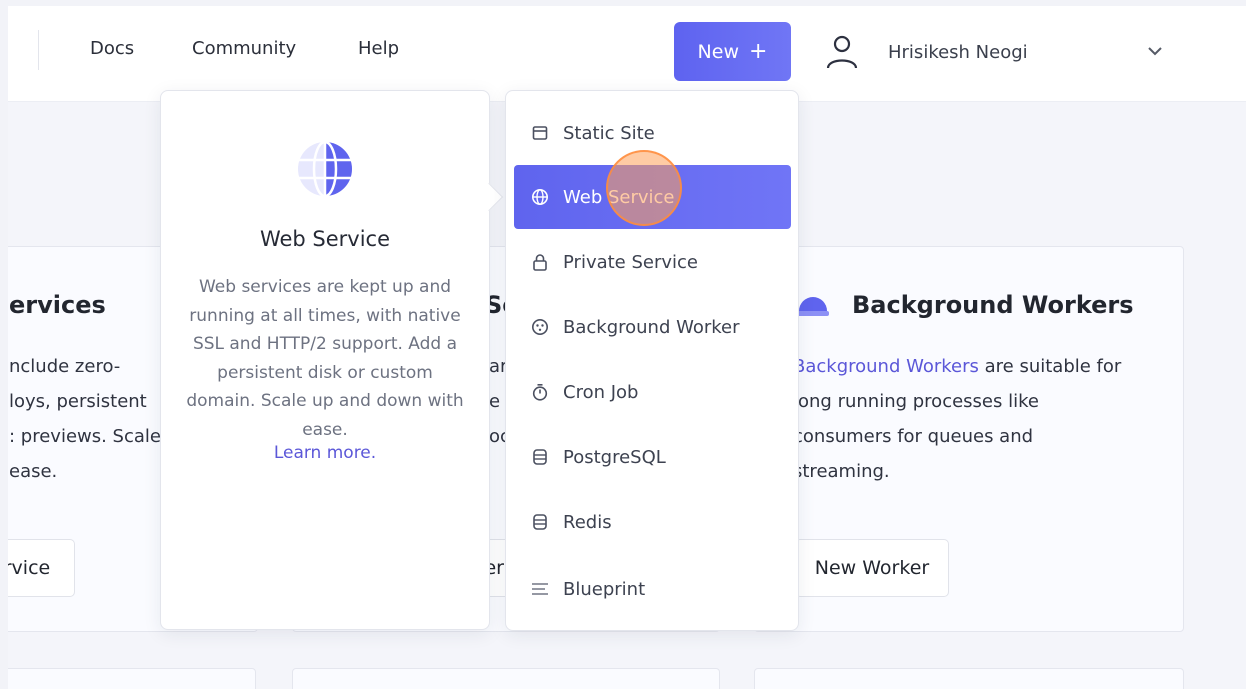 The width and height of the screenshot is (1246, 689). What do you see at coordinates (33, 471) in the screenshot?
I see `services-card-line: ease.` at bounding box center [33, 471].